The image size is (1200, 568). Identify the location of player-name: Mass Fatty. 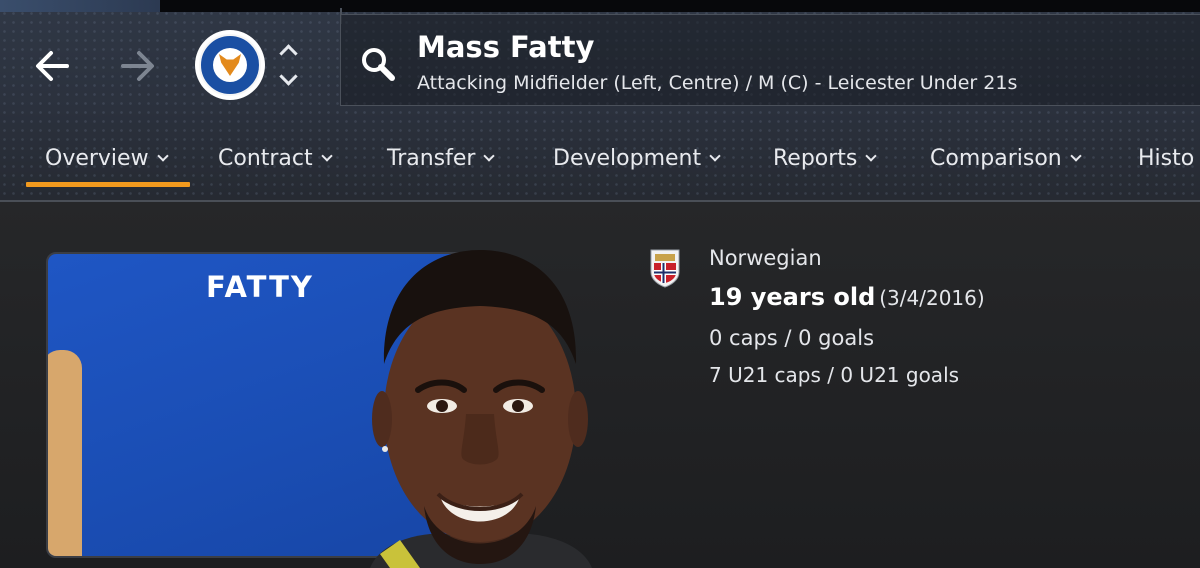
(506, 47).